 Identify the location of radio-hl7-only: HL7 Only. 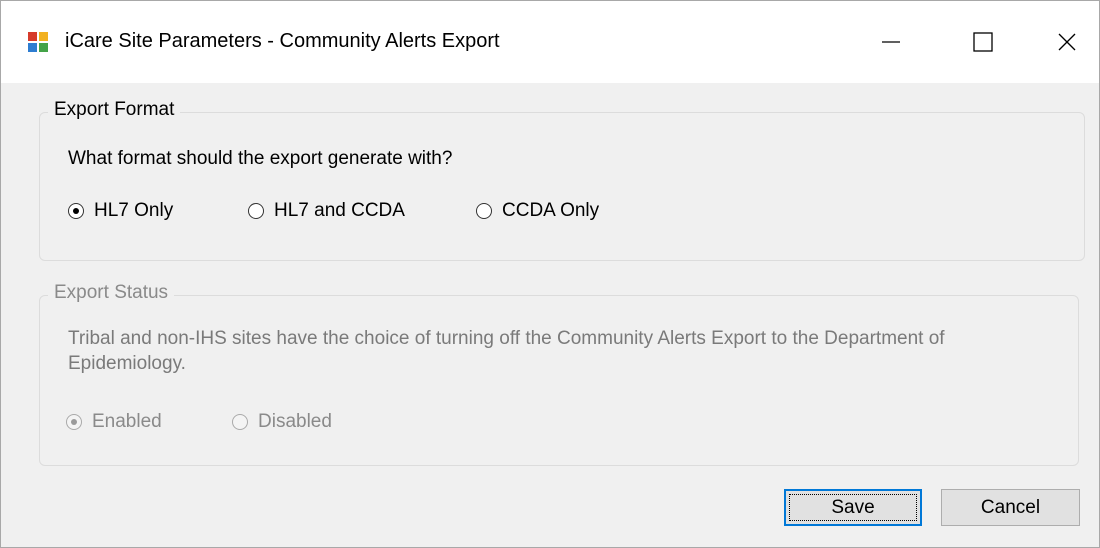
(120, 211).